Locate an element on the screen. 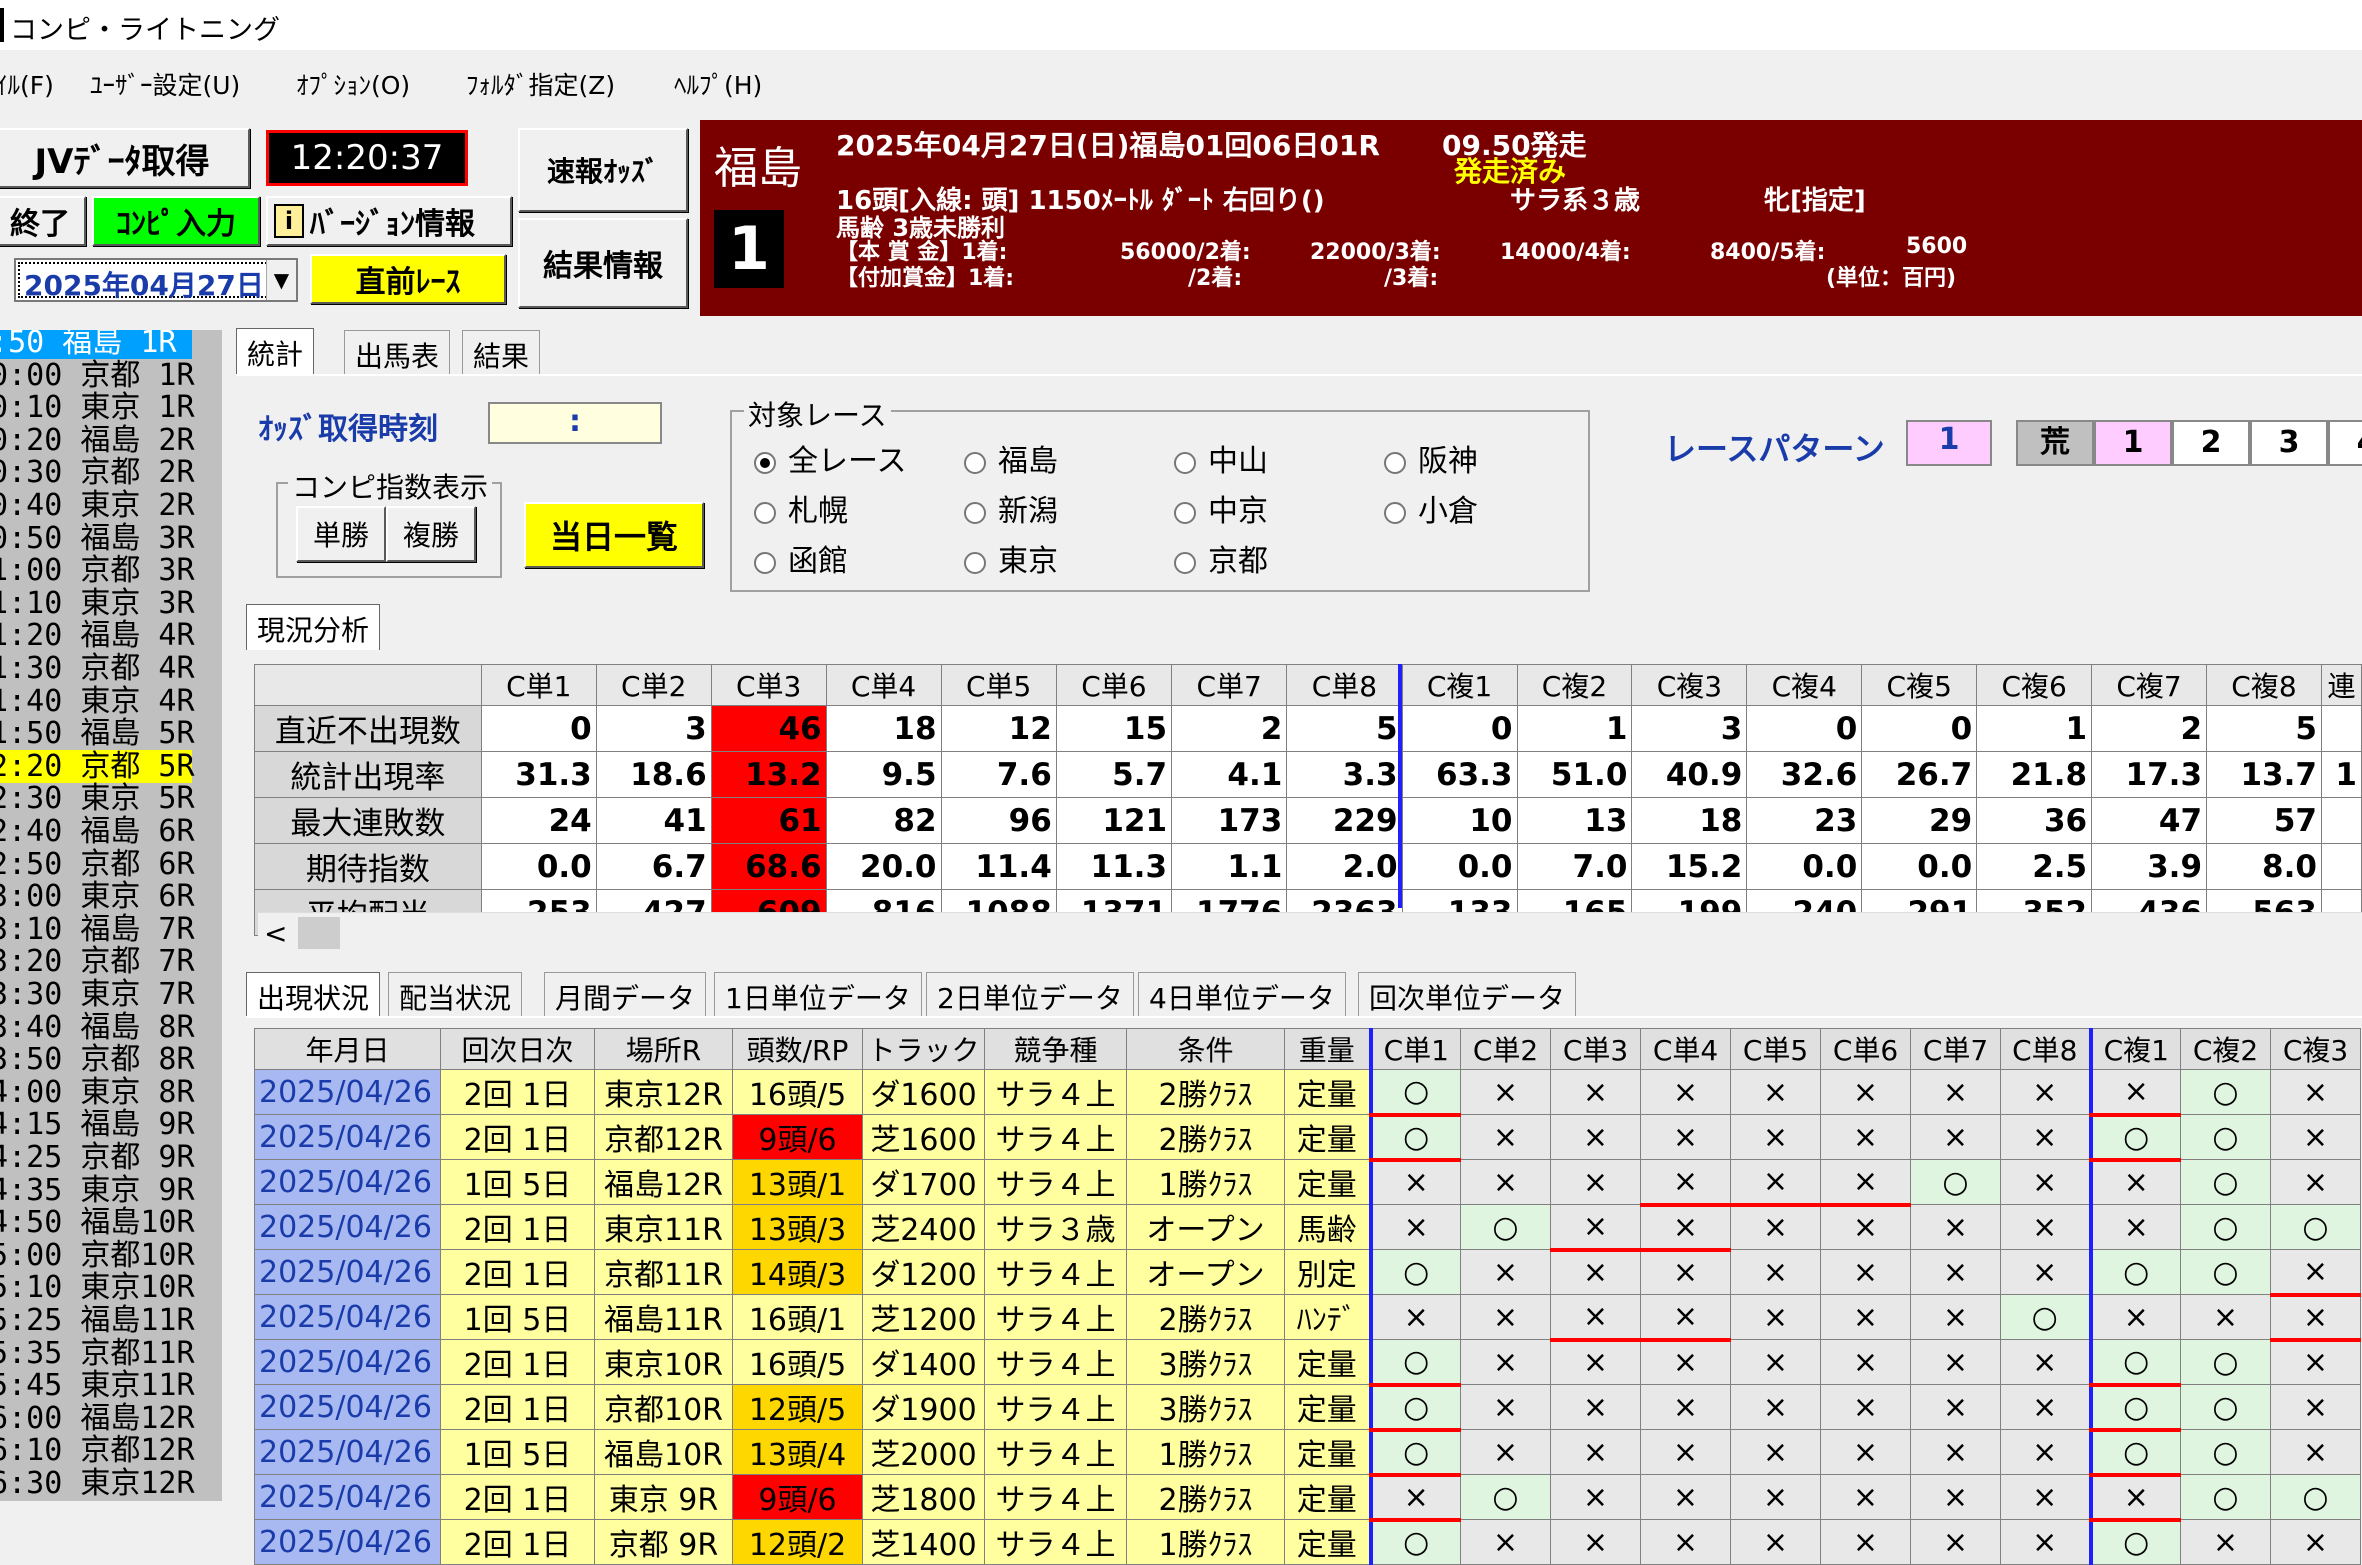 Image resolution: width=2362 pixels, height=1565 pixels. race-list-item: 11:10 東京 3R is located at coordinates (97, 603).